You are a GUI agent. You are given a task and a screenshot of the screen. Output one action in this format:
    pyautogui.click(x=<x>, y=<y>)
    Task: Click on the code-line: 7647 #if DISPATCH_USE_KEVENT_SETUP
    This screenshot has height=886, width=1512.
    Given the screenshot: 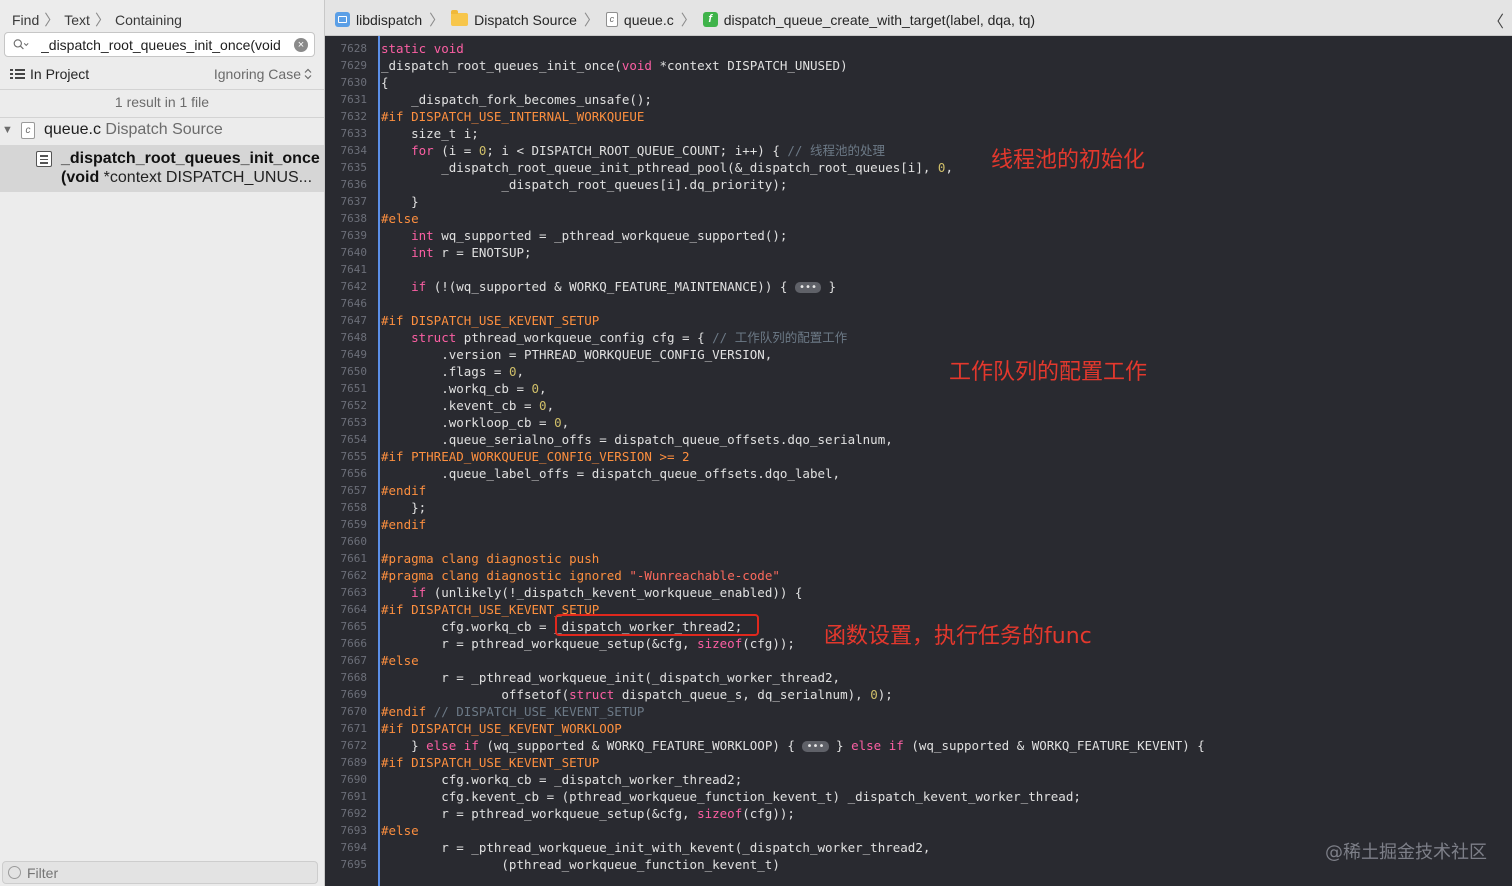 What is the action you would take?
    pyautogui.click(x=918, y=320)
    